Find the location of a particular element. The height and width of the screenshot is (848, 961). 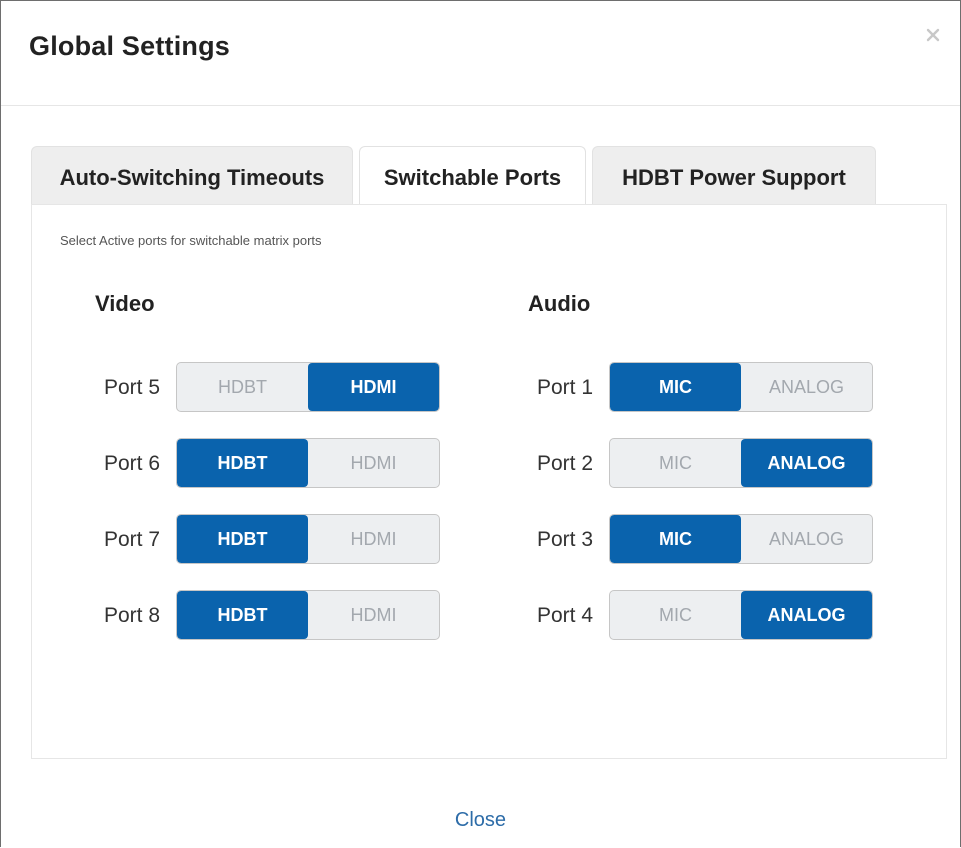

tab-hdbt-power-support: HDBT Power Support is located at coordinates (734, 175).